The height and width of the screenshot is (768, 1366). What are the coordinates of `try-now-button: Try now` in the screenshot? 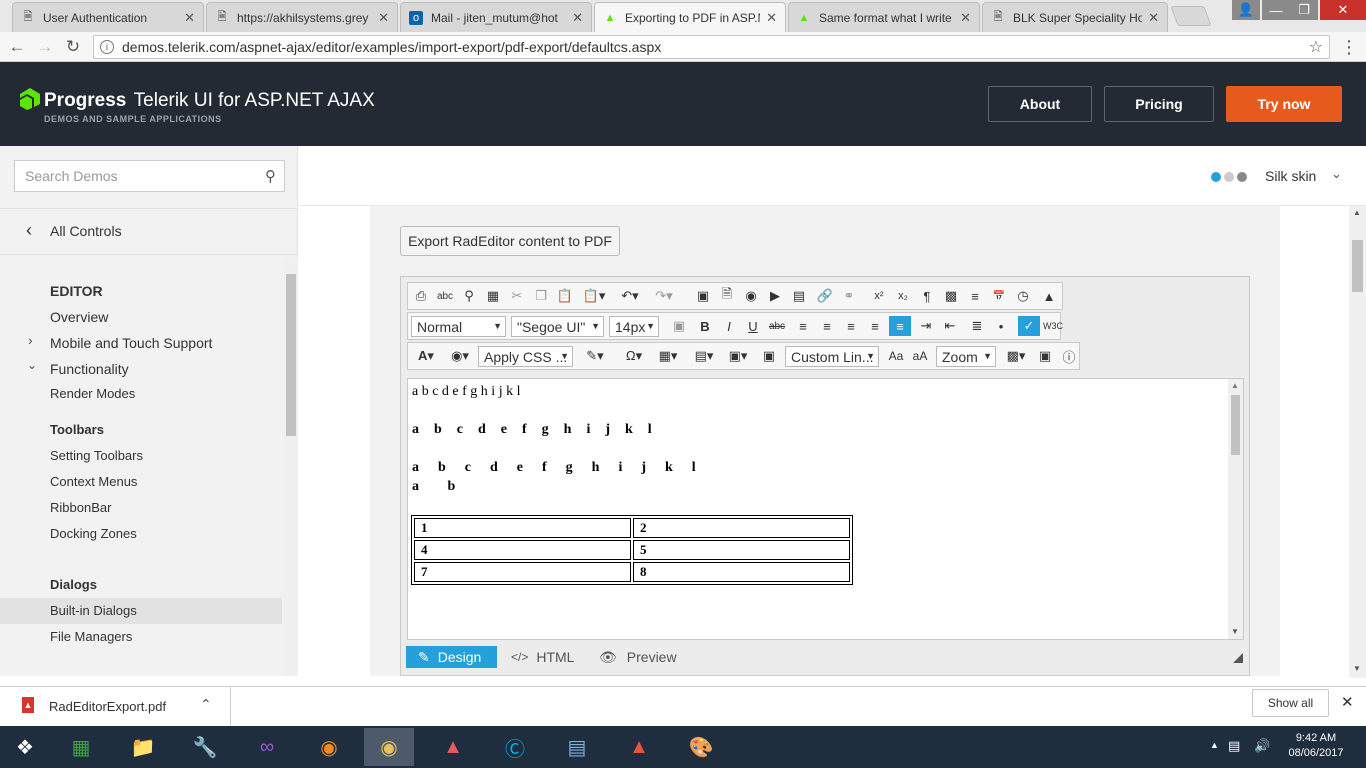 It's located at (1284, 104).